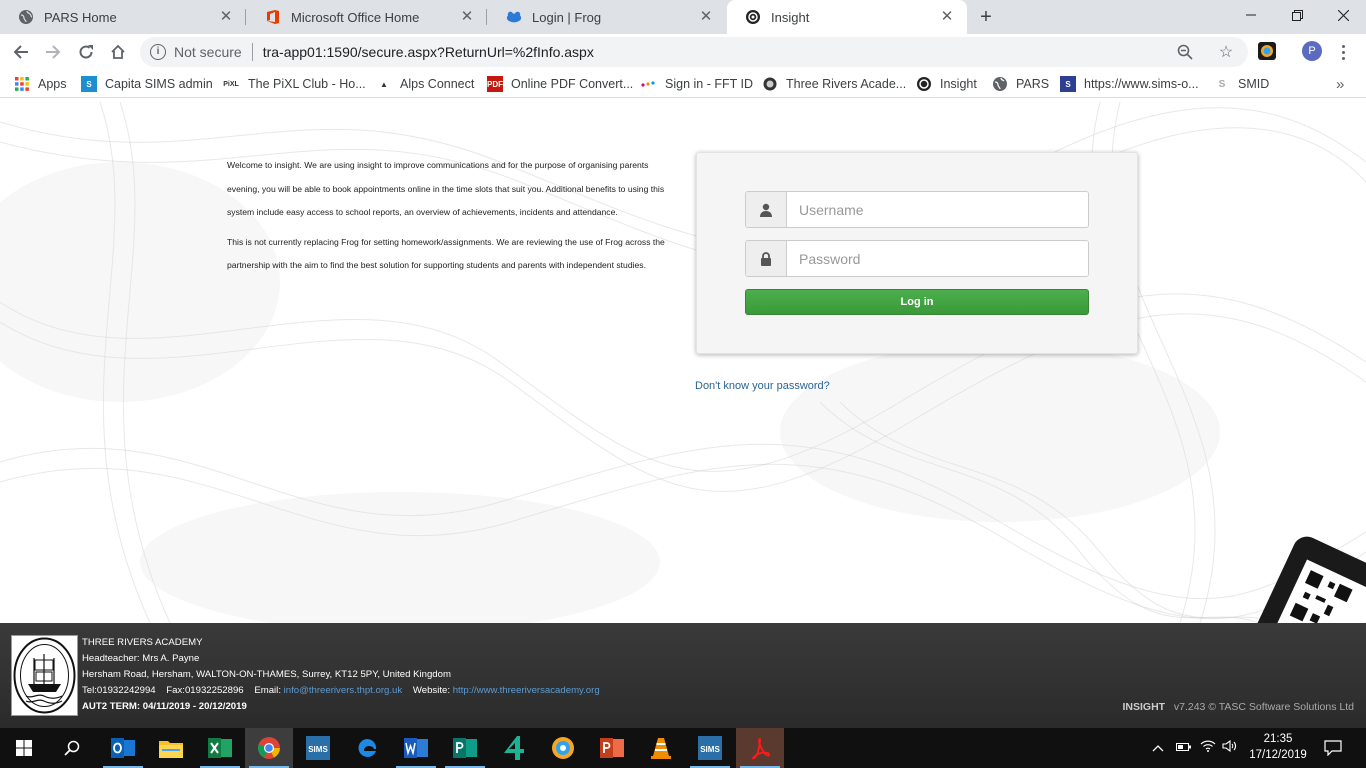 This screenshot has width=1366, height=768. Describe the element at coordinates (1297, 15) in the screenshot. I see `restore-button` at that location.